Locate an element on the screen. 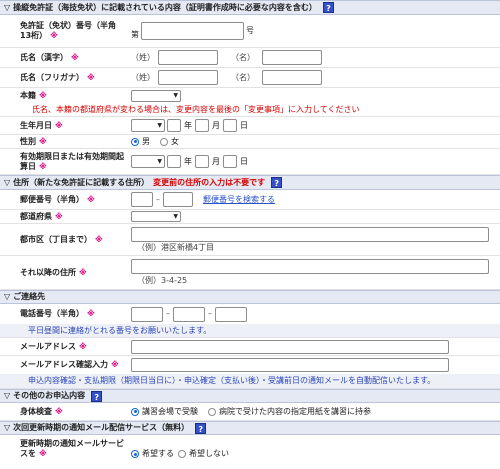 Image resolution: width=500 pixels, height=469 pixels. section-title: その他のお申込内容 is located at coordinates (49, 395).